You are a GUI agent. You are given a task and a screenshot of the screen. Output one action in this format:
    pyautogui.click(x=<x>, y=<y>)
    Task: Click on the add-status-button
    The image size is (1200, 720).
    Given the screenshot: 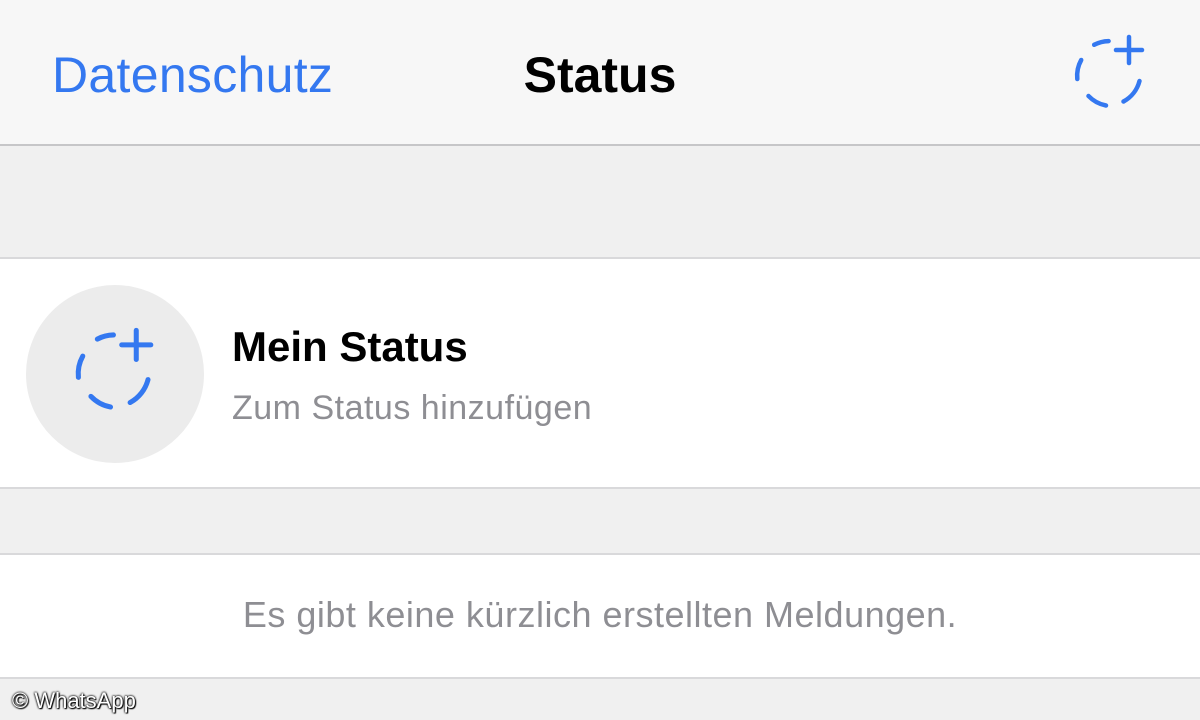 What is the action you would take?
    pyautogui.click(x=1110, y=76)
    